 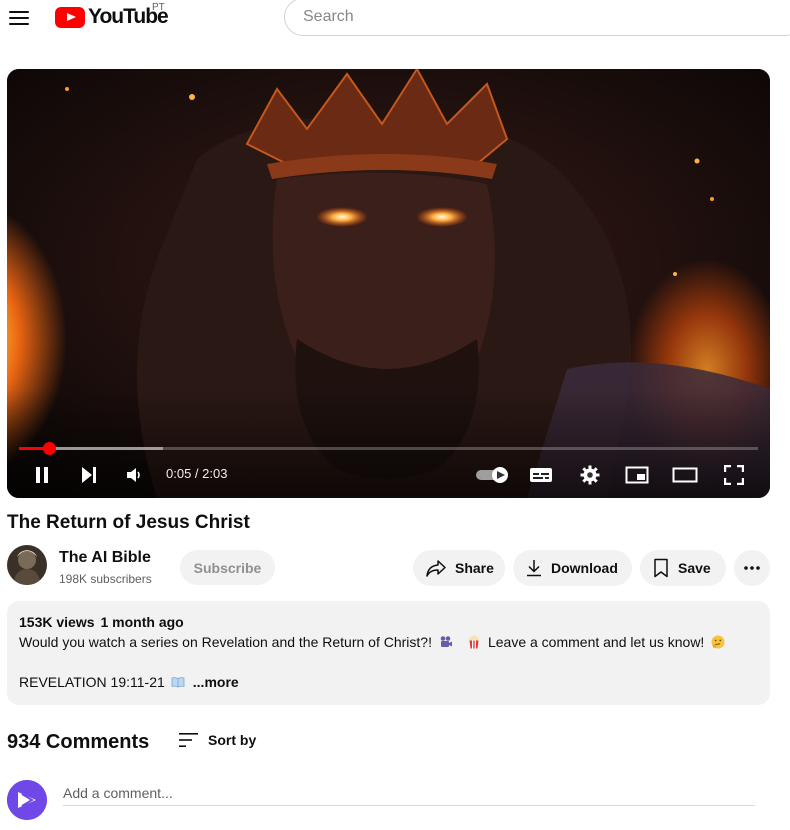 What do you see at coordinates (105, 558) in the screenshot?
I see `channel-name: The AI Bible` at bounding box center [105, 558].